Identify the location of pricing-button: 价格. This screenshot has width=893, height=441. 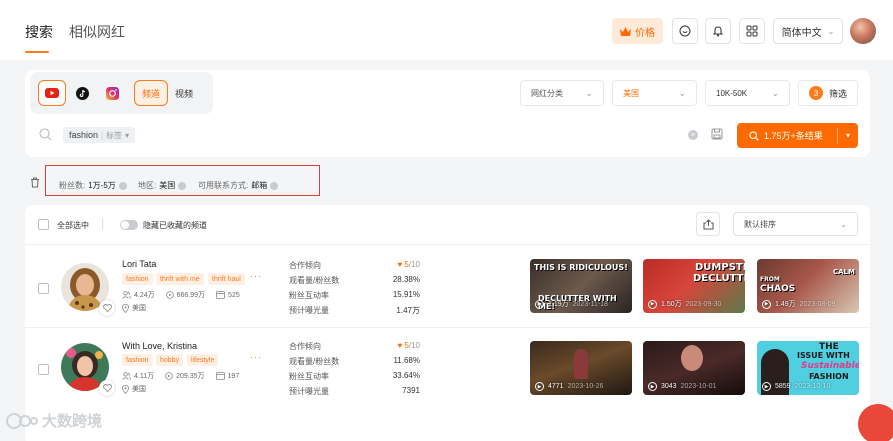
(637, 31).